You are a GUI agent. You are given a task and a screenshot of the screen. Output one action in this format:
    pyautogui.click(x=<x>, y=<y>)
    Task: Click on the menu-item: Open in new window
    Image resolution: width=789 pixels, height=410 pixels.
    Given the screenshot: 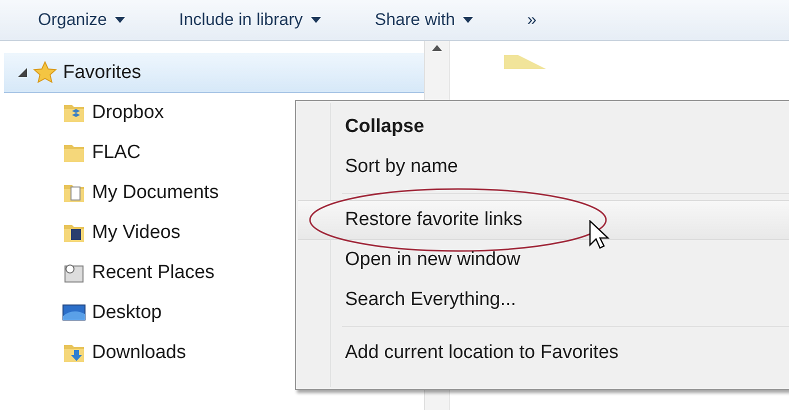 What is the action you would take?
    pyautogui.click(x=543, y=260)
    